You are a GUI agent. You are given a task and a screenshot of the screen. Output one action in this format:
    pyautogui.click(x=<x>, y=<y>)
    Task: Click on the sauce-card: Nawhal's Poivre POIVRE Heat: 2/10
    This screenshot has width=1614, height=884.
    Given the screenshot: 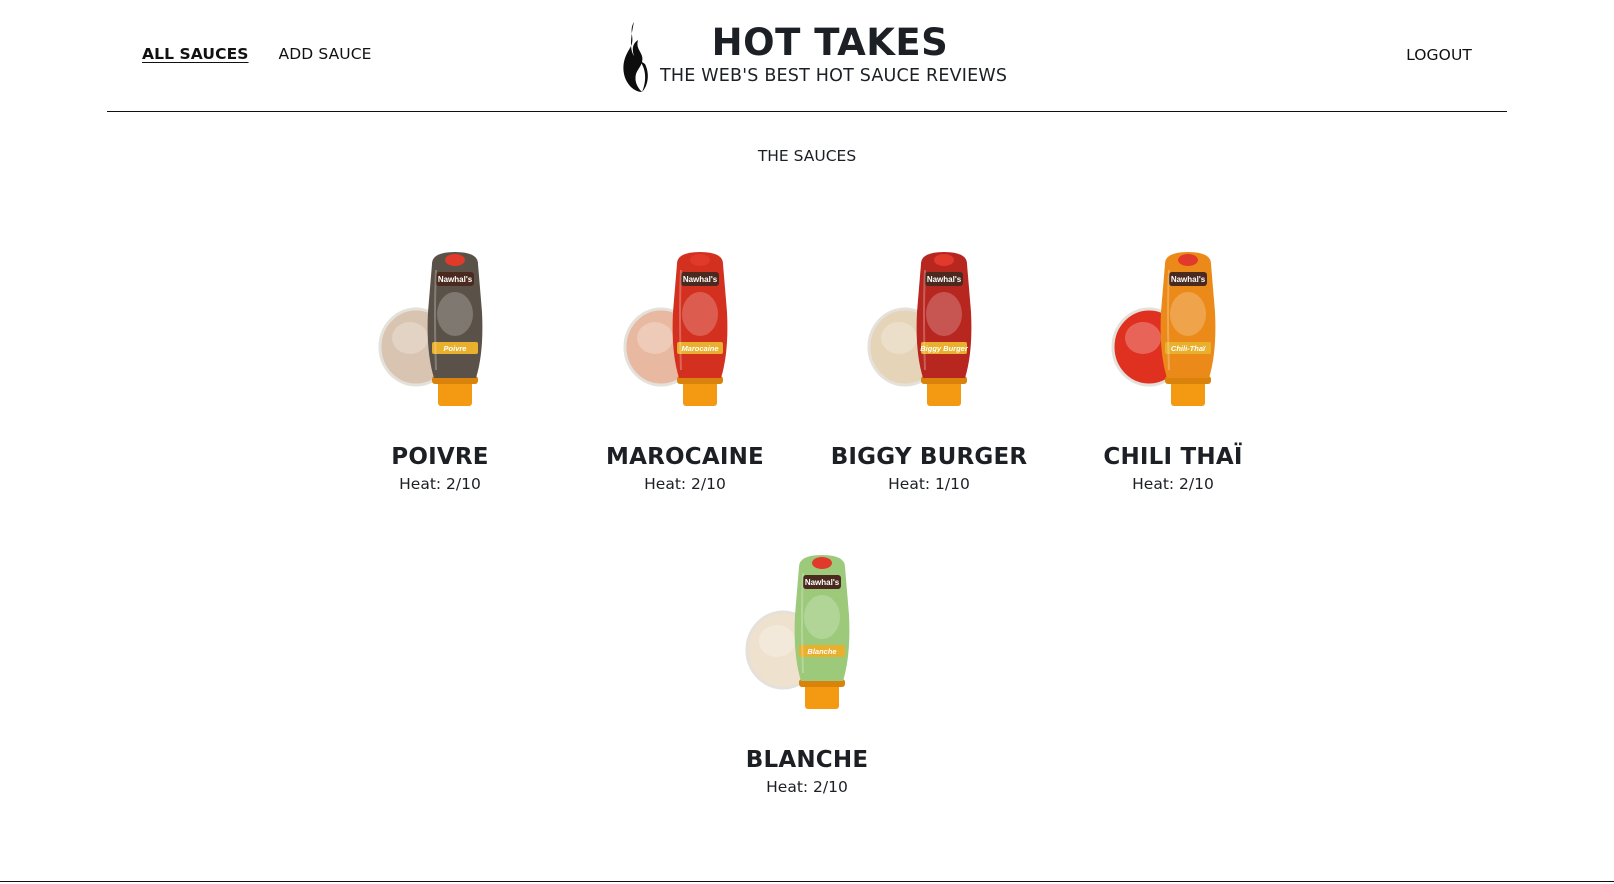 What is the action you would take?
    pyautogui.click(x=440, y=367)
    